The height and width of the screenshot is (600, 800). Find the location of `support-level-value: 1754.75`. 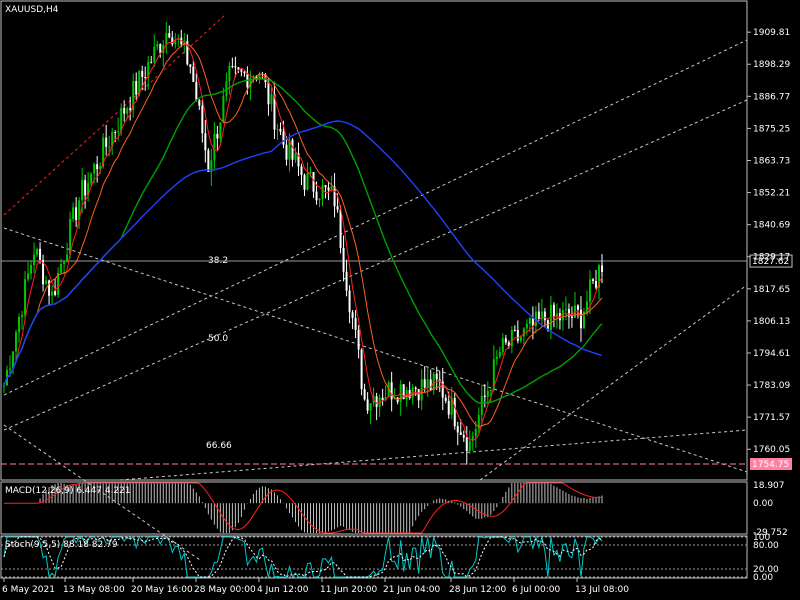

support-level-value: 1754.75 is located at coordinates (770, 465).